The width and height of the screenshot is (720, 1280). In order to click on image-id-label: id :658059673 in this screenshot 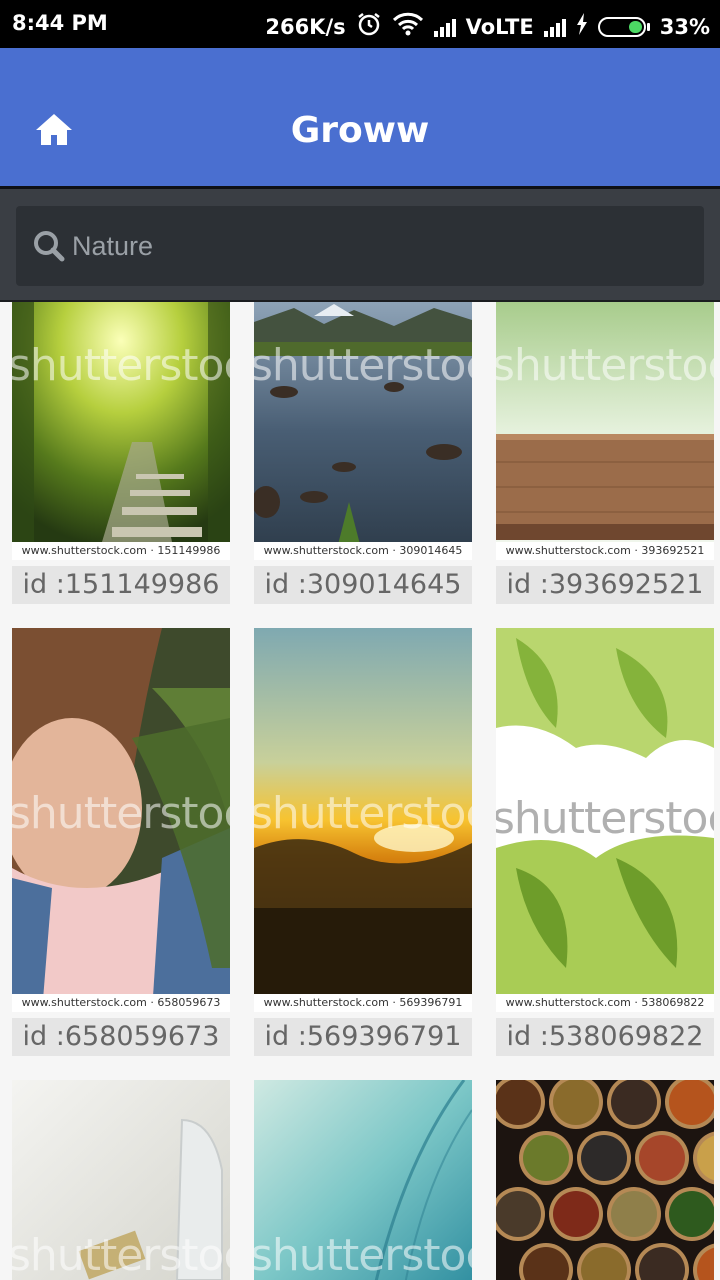, I will do `click(121, 1037)`.